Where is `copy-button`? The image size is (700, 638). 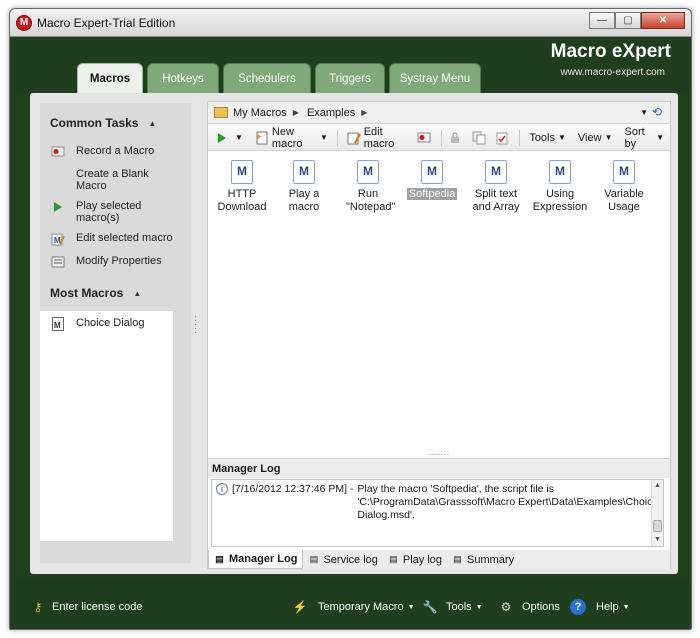
copy-button is located at coordinates (480, 137).